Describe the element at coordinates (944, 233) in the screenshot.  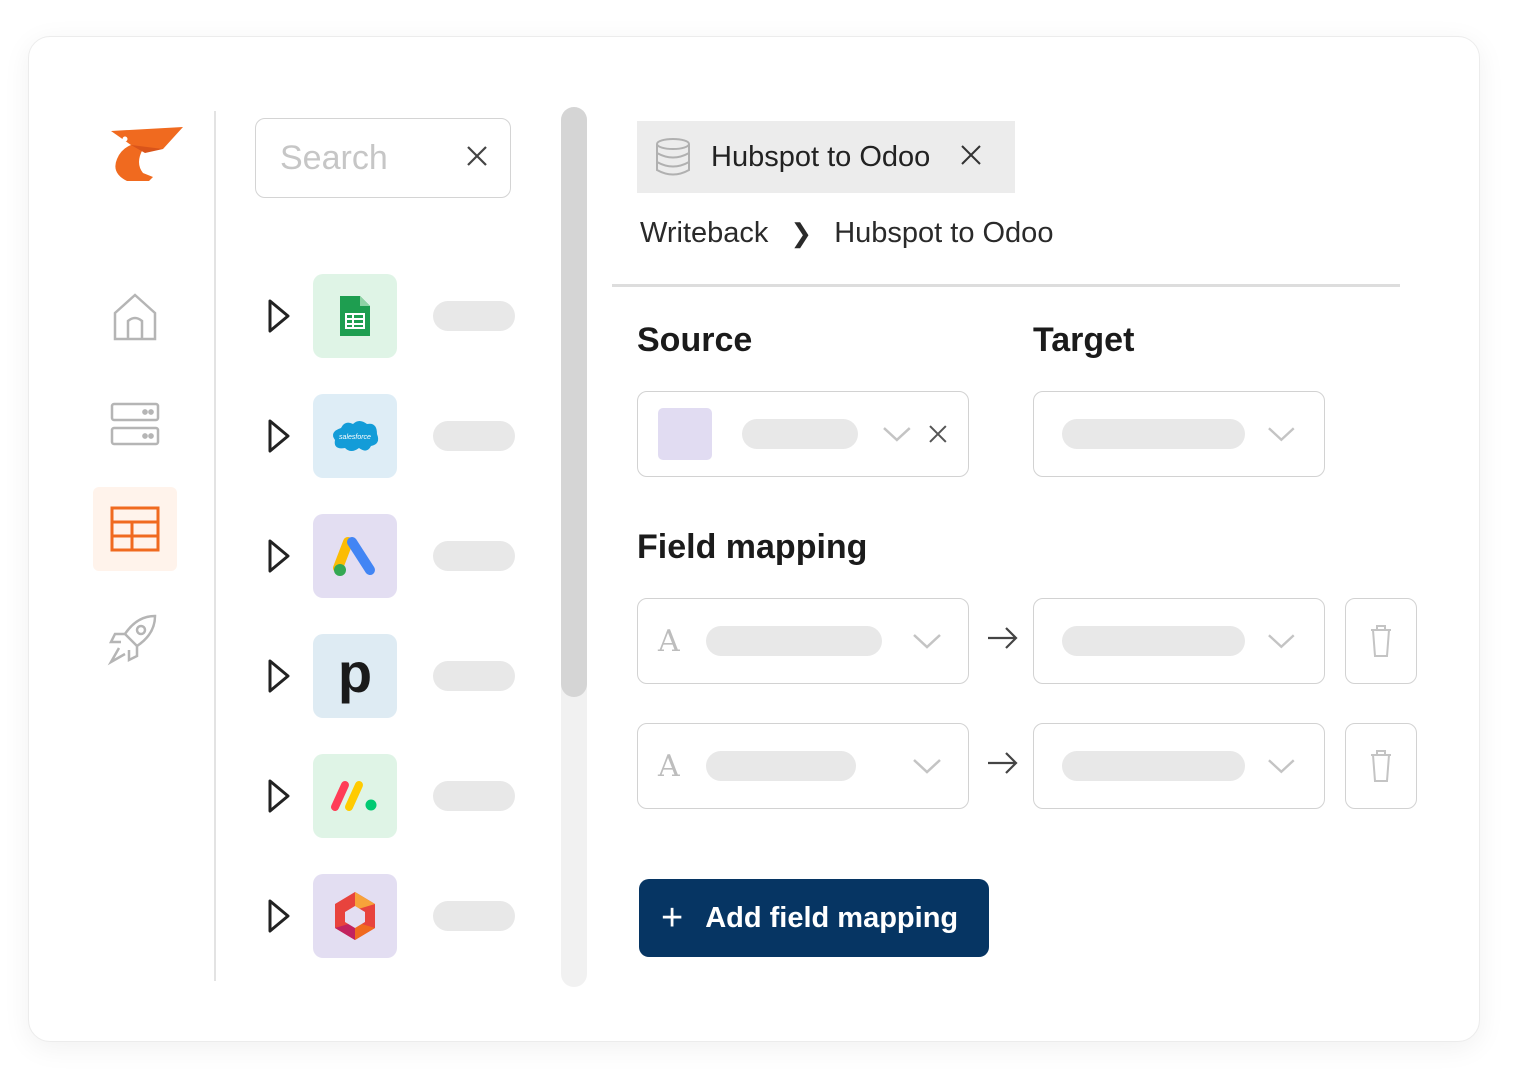
I see `breadcrumb-item-current: Hubspot to Odoo` at that location.